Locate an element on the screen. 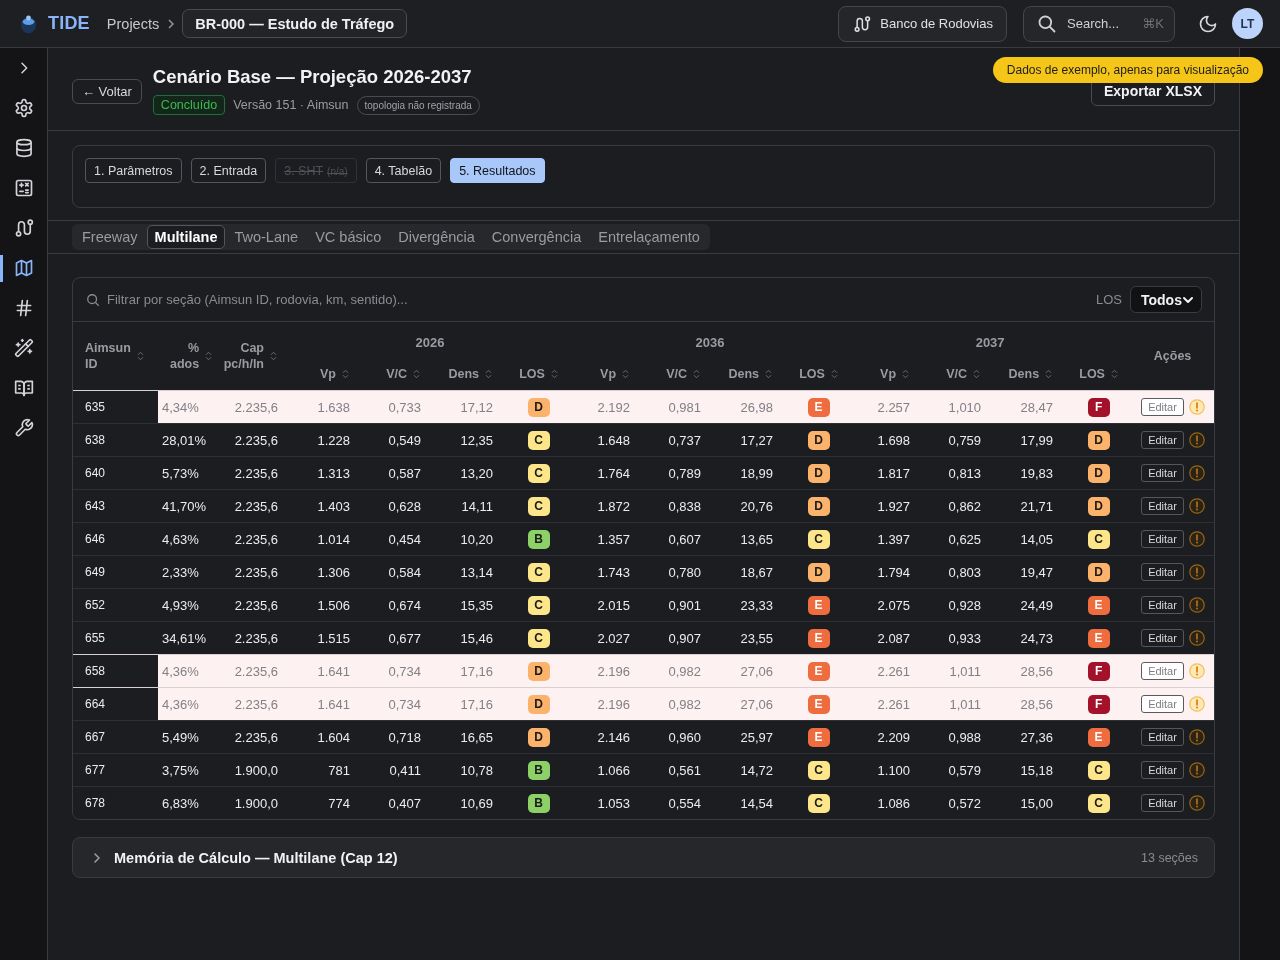  tab: VC básico is located at coordinates (348, 237).